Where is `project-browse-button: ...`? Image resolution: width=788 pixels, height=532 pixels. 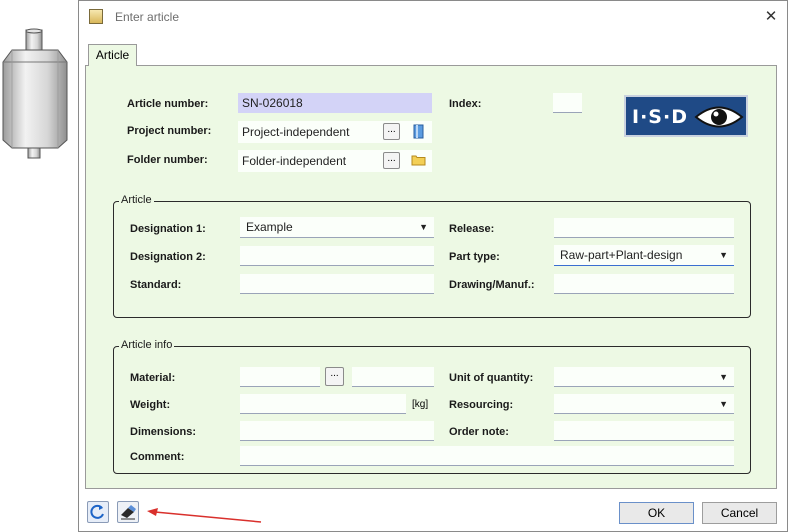
project-browse-button: ... is located at coordinates (391, 131).